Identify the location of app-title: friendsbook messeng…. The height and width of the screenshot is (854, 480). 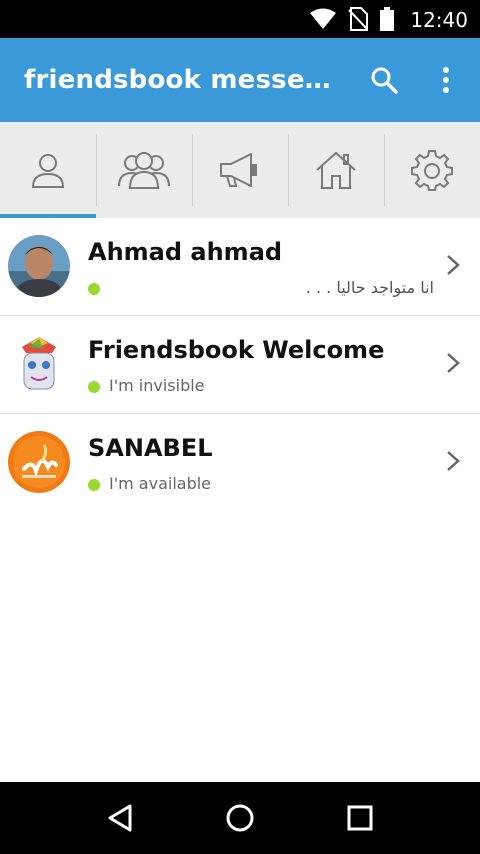
(184, 80).